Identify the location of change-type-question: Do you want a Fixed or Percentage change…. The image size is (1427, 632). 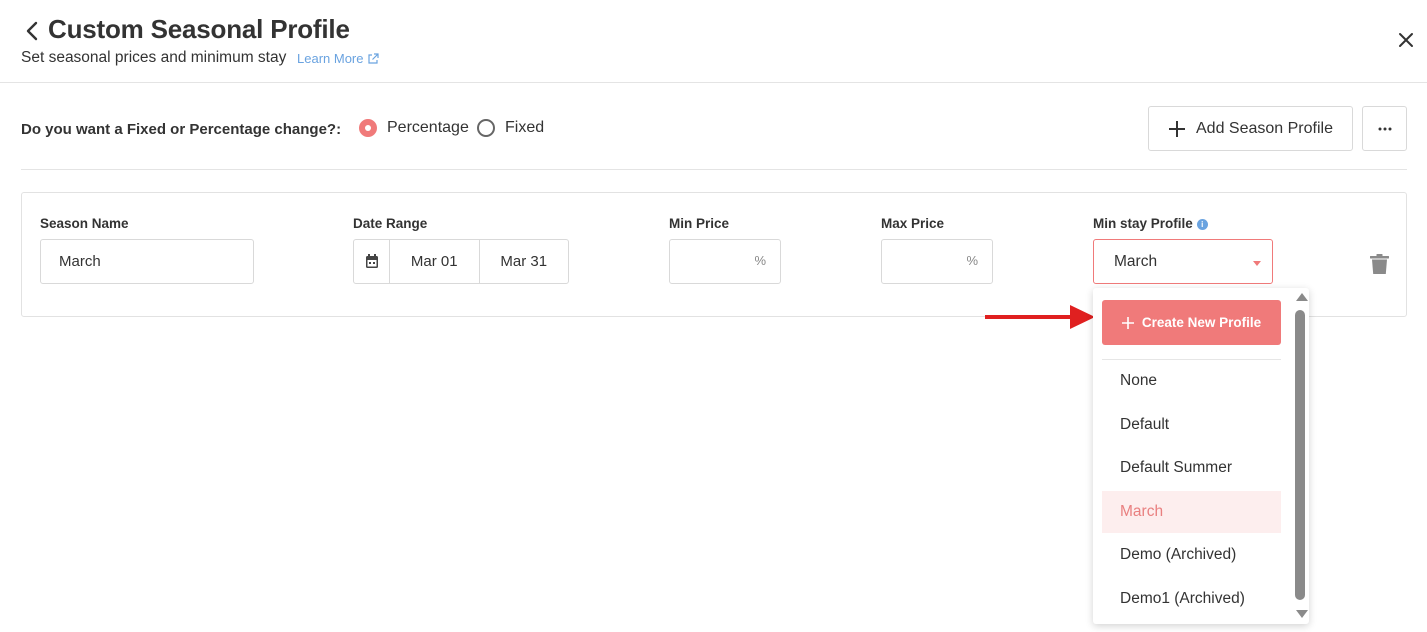
(181, 129).